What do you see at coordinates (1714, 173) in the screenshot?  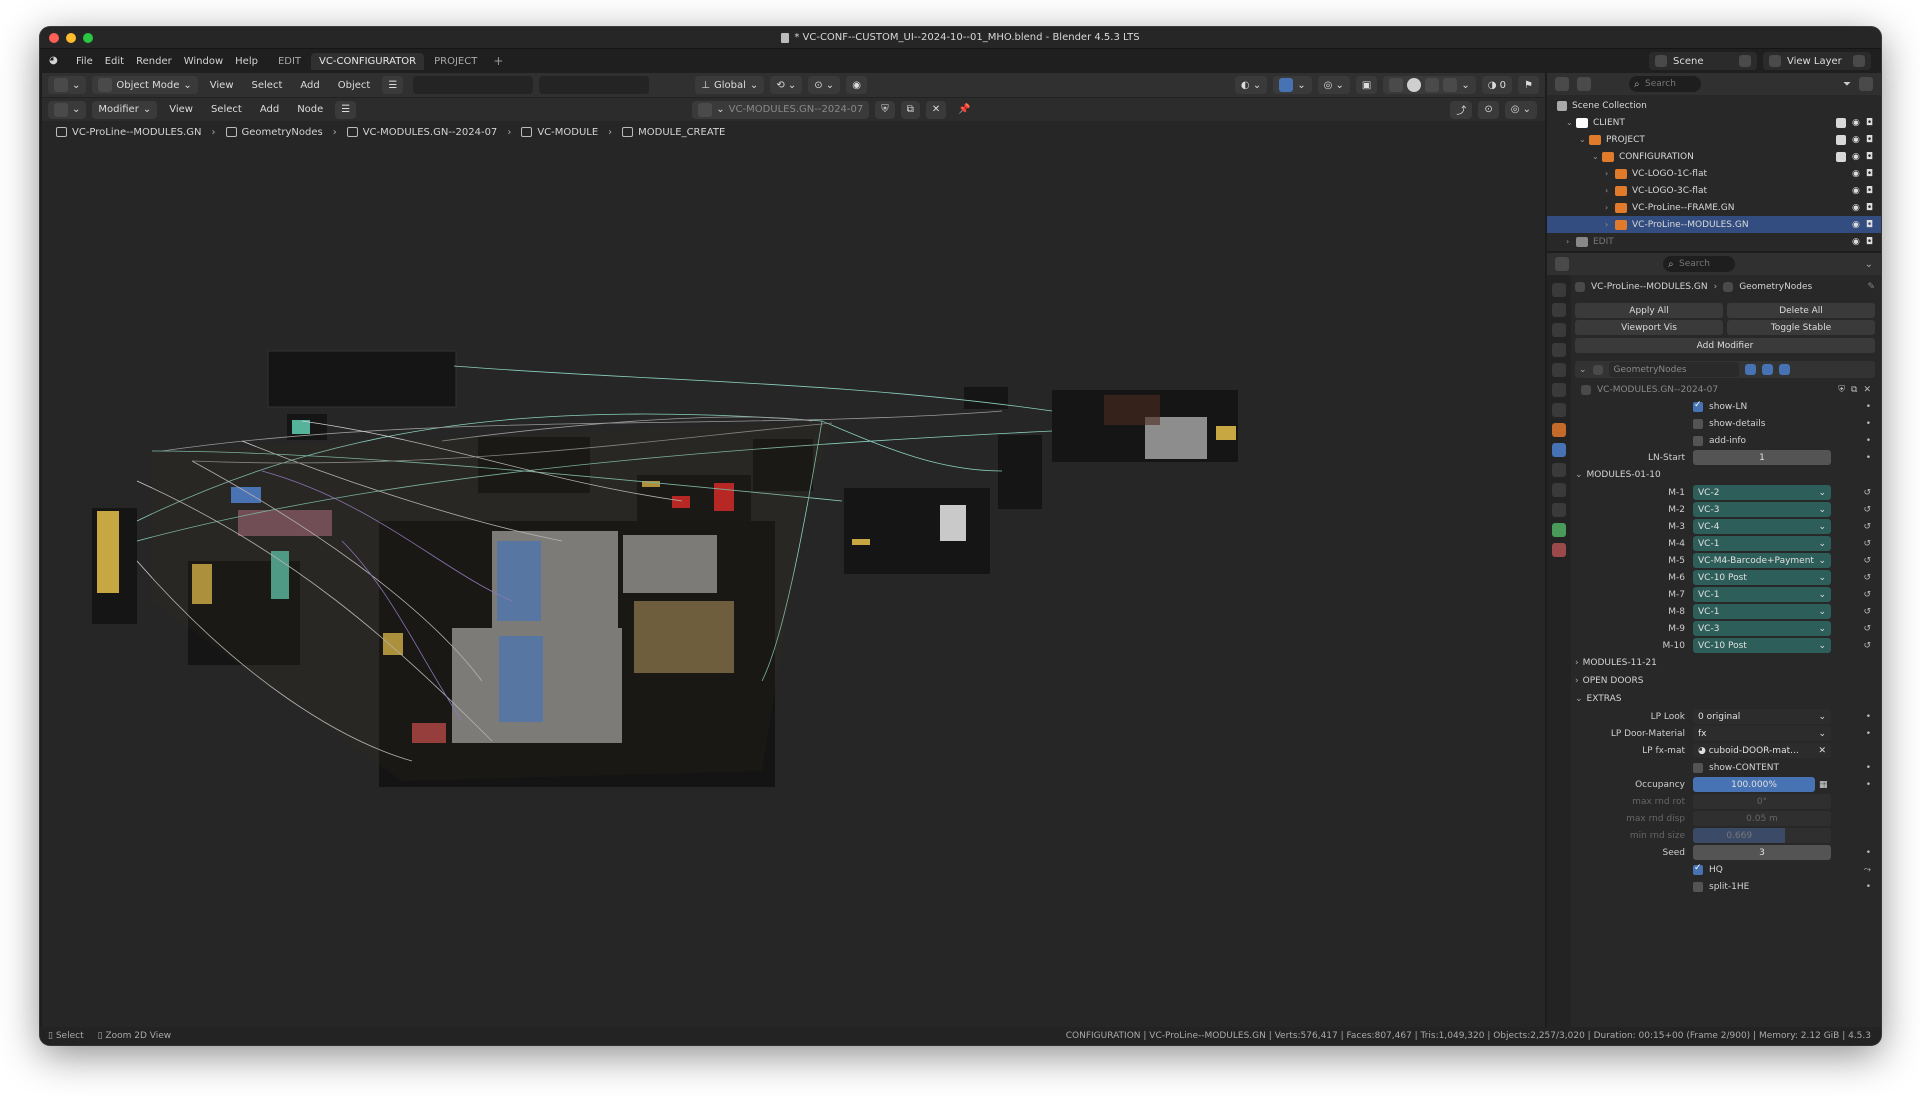 I see `outliner-row: › VC-LOGO-1C-flat ◉ ◘` at bounding box center [1714, 173].